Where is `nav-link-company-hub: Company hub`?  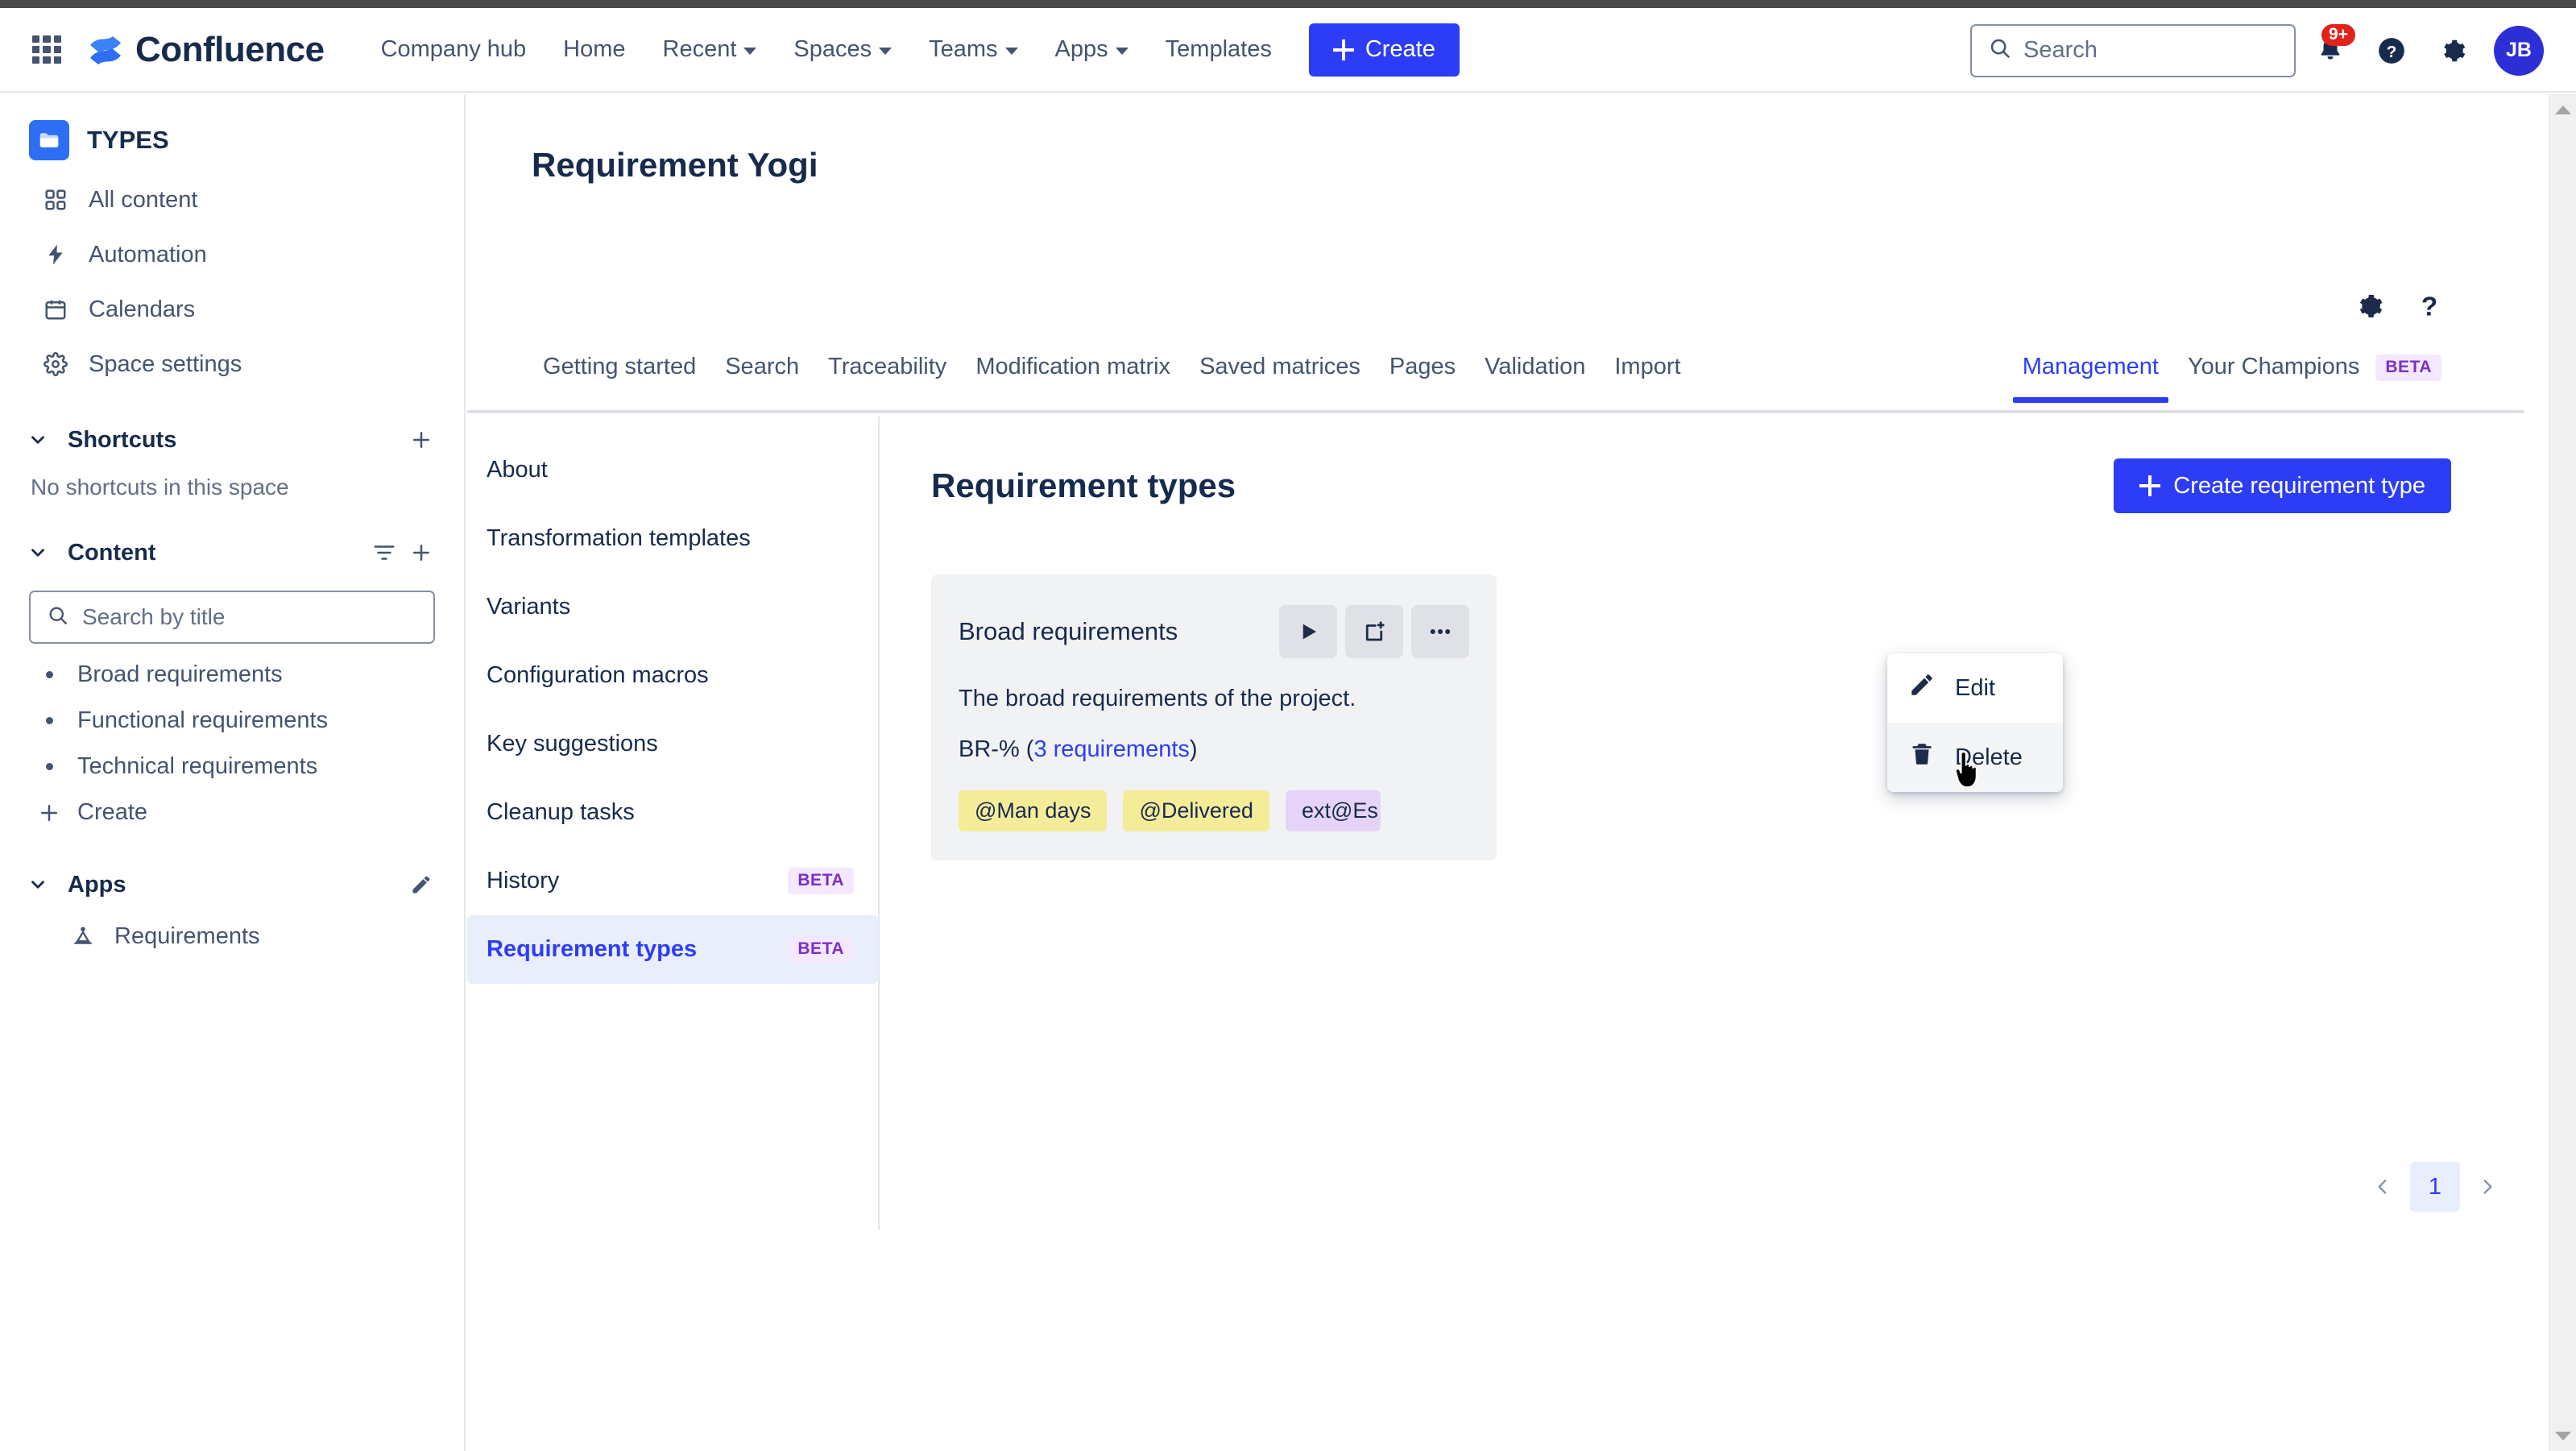 nav-link-company-hub: Company hub is located at coordinates (454, 49).